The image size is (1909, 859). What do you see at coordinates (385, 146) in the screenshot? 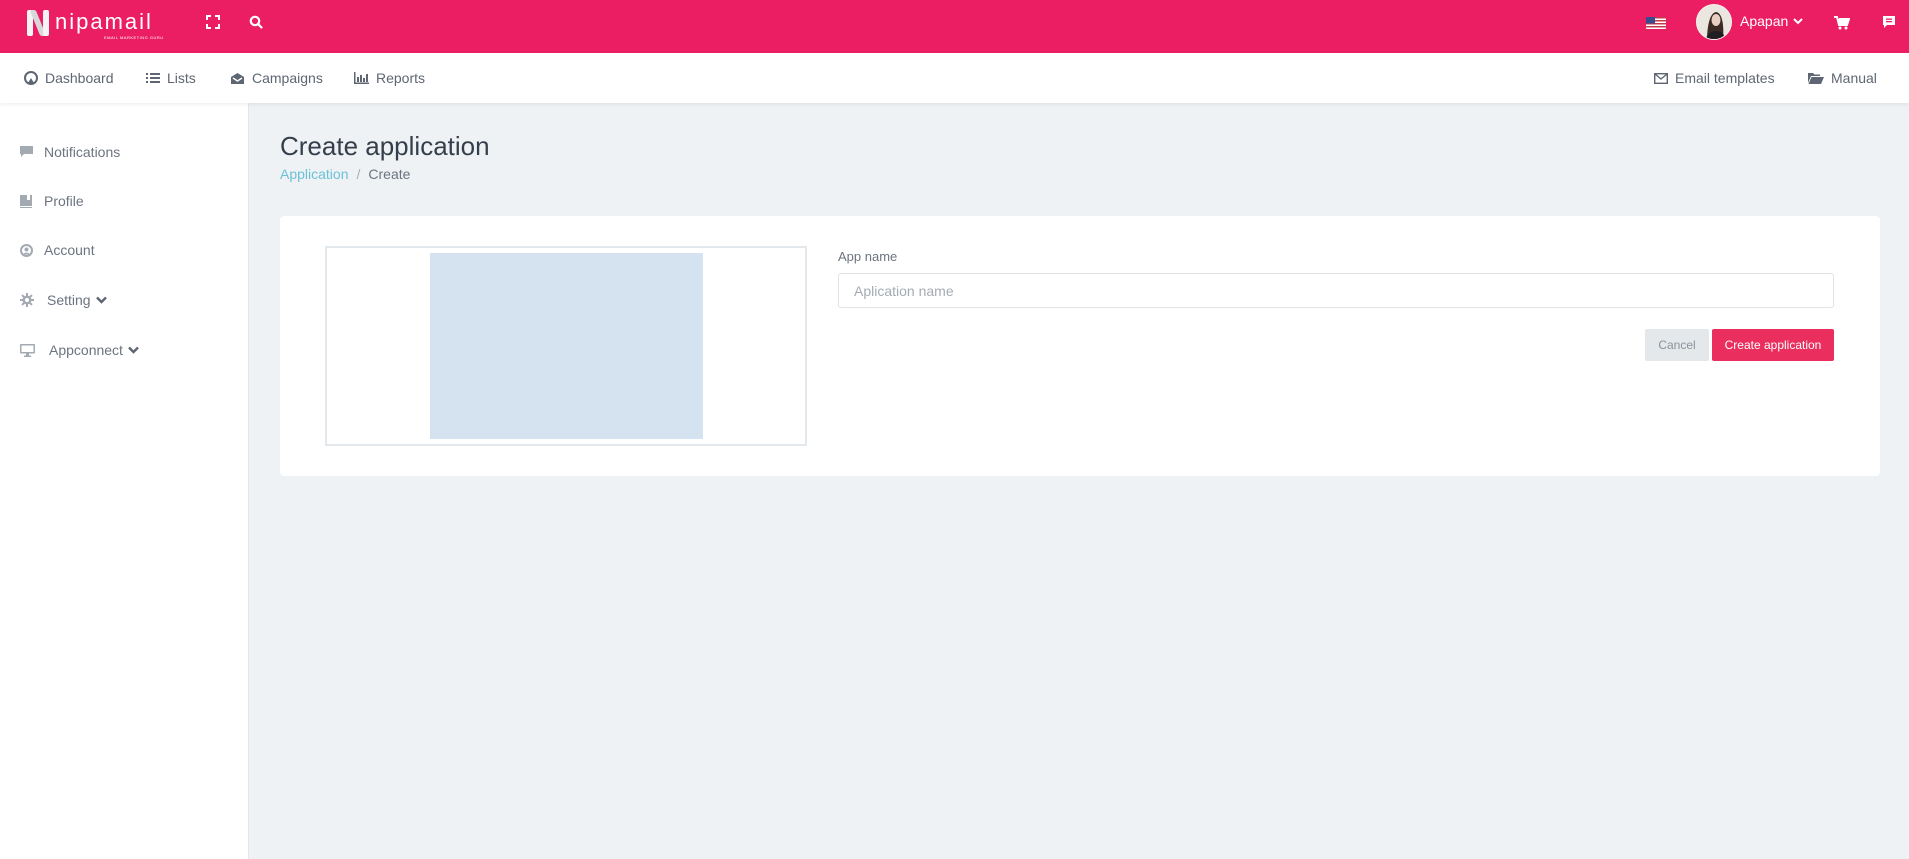
I see `page-title: Create application` at bounding box center [385, 146].